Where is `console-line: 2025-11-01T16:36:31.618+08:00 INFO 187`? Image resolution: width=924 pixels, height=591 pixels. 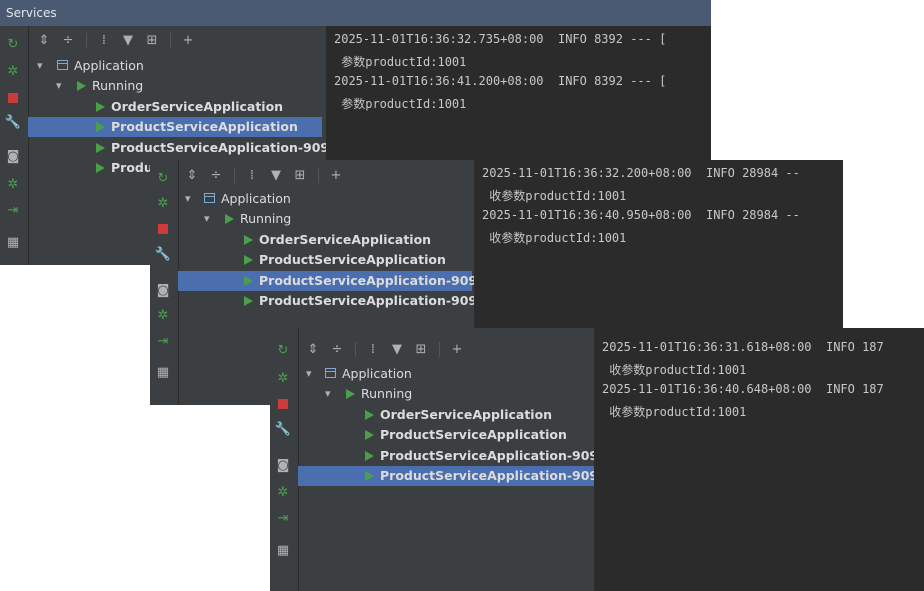
console-line: 2025-11-01T16:36:31.618+08:00 INFO 187 is located at coordinates (743, 347).